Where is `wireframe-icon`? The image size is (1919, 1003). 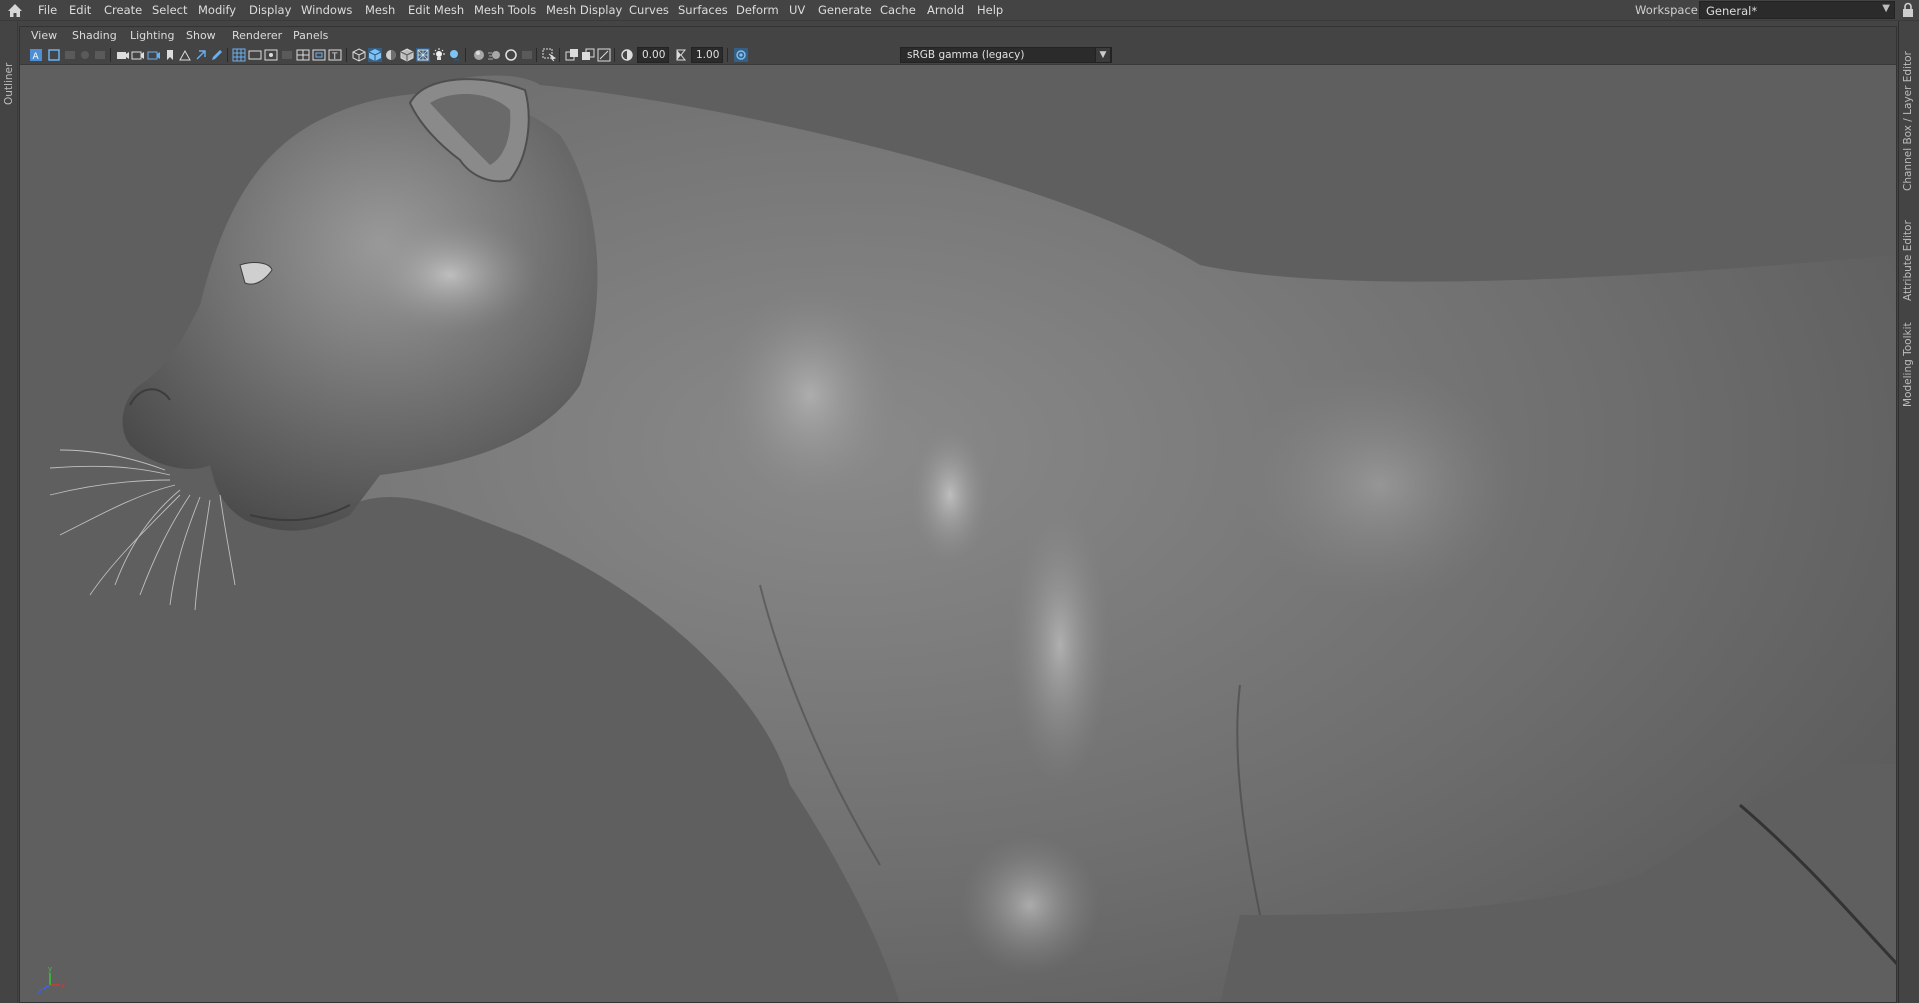 wireframe-icon is located at coordinates (359, 55).